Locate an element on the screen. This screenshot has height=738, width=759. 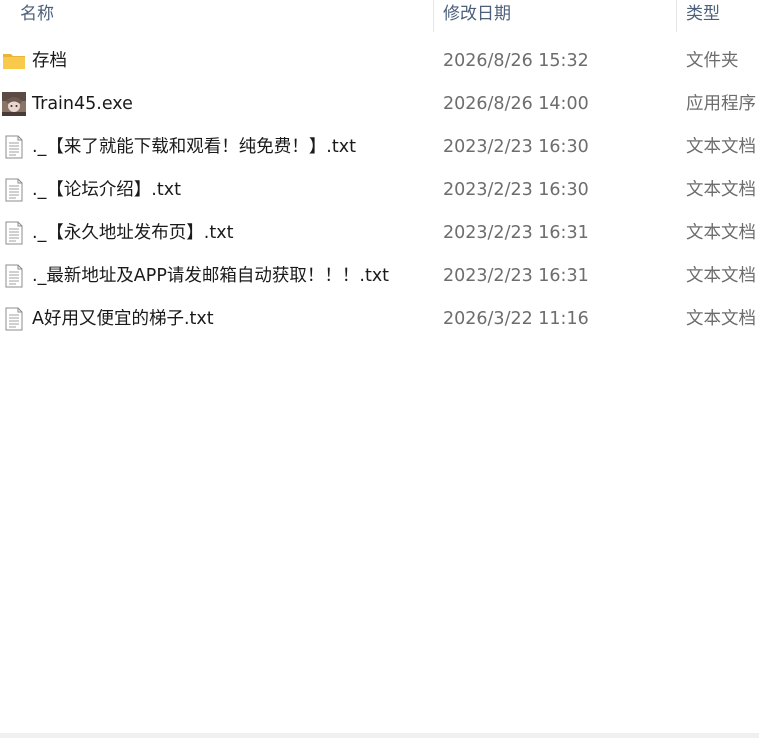
file-name: ._【永久地址发布页】.txt is located at coordinates (133, 233).